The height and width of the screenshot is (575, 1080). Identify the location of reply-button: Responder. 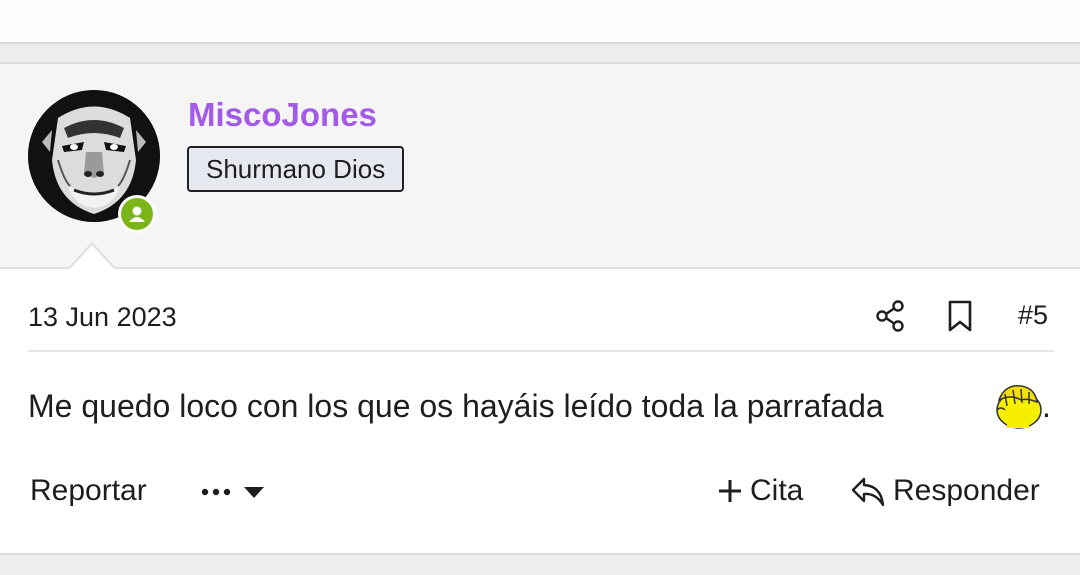
(966, 491).